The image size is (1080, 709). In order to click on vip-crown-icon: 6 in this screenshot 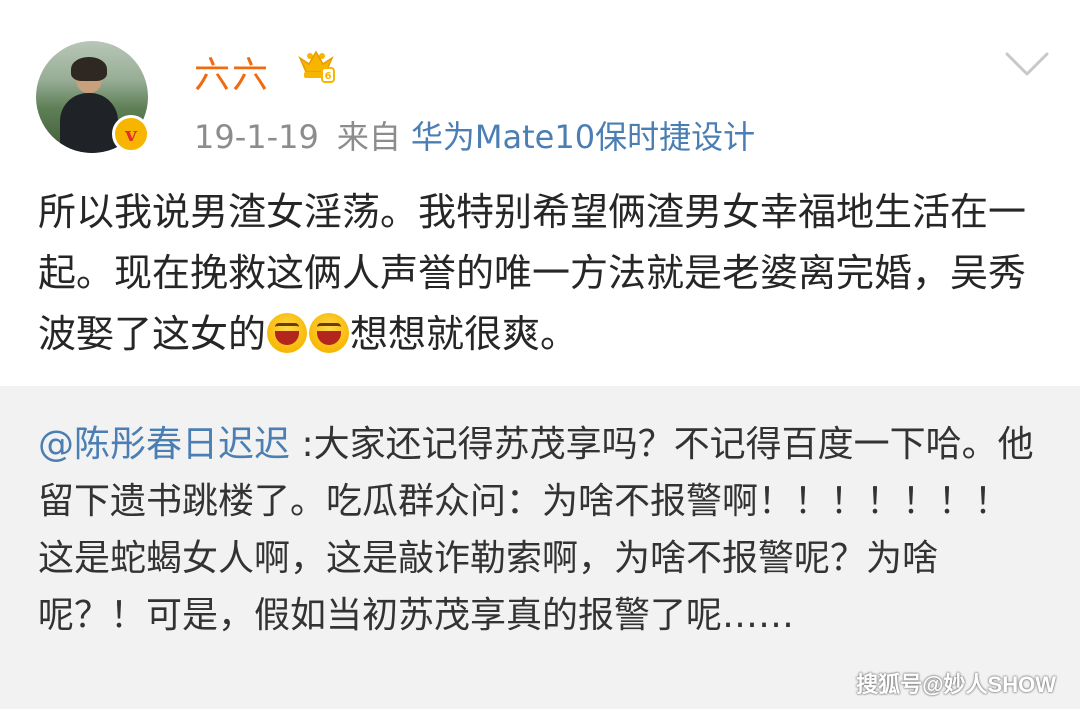, I will do `click(316, 66)`.